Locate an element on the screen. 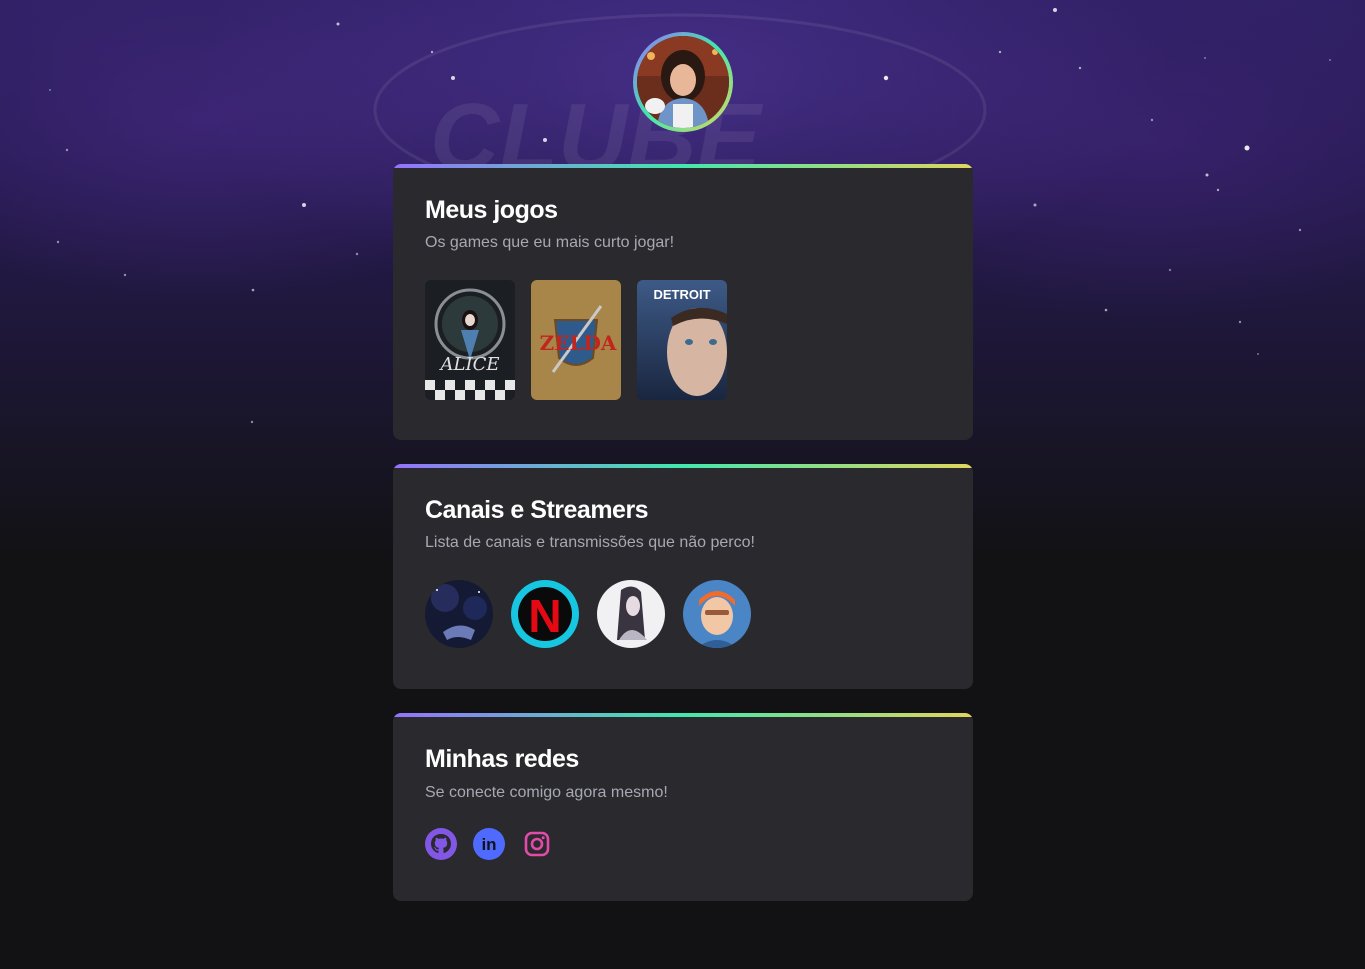  channel-avatar-netflix: N is located at coordinates (545, 614).